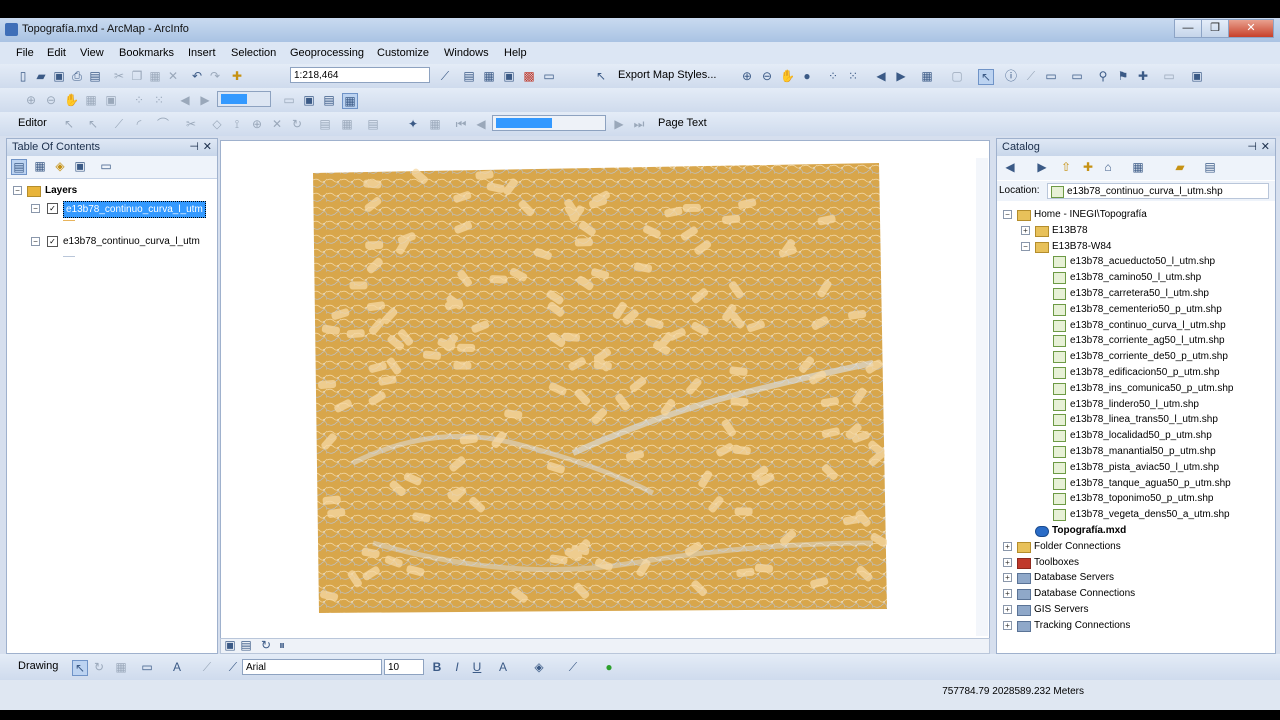 Image resolution: width=1280 pixels, height=720 pixels. I want to click on next-page-icon: ▶, so click(619, 124).